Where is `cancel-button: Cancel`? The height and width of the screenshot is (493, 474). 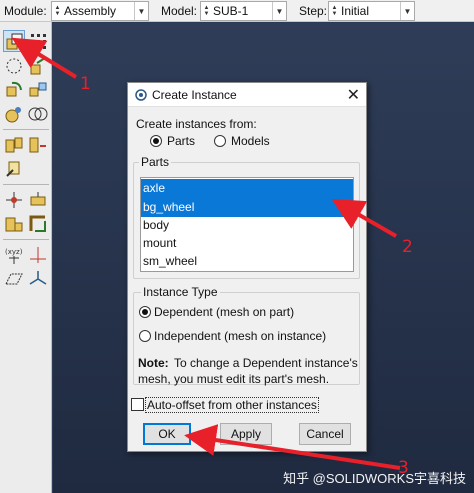 cancel-button: Cancel is located at coordinates (325, 434).